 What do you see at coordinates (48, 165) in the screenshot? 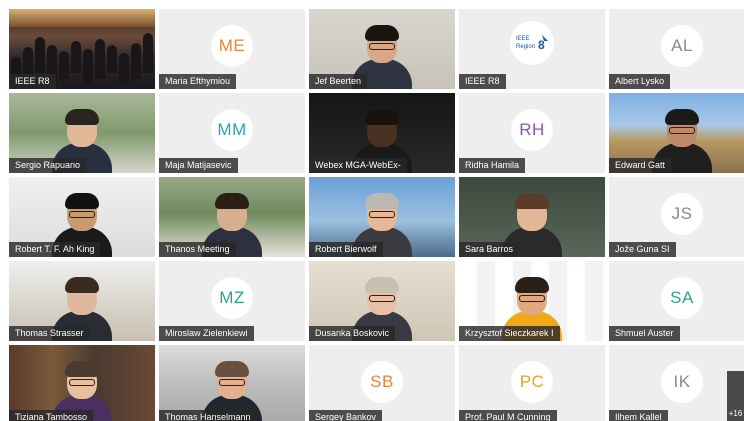
I see `participant-name-label: Sergio Rapuano` at bounding box center [48, 165].